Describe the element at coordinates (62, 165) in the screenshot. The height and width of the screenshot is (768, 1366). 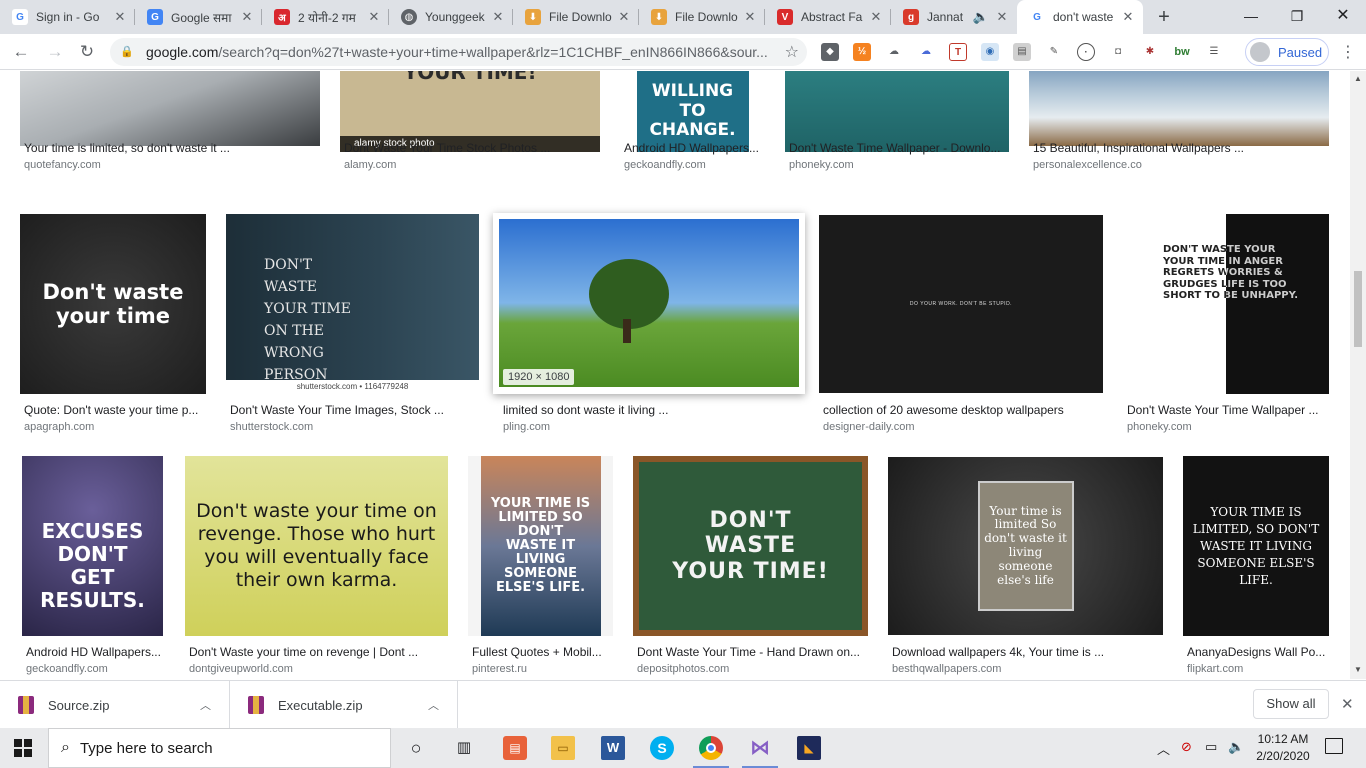
I see `result-source: quotefancy.com` at that location.